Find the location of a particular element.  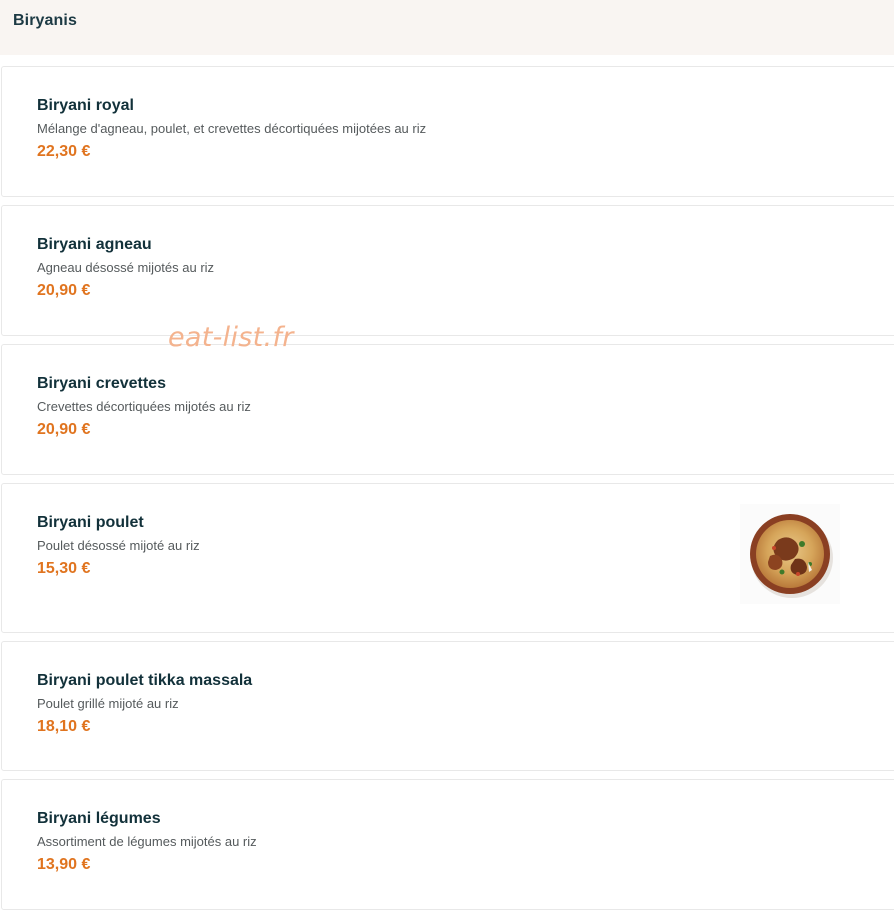

menu-item-name: Biryani agneau is located at coordinates (94, 244).